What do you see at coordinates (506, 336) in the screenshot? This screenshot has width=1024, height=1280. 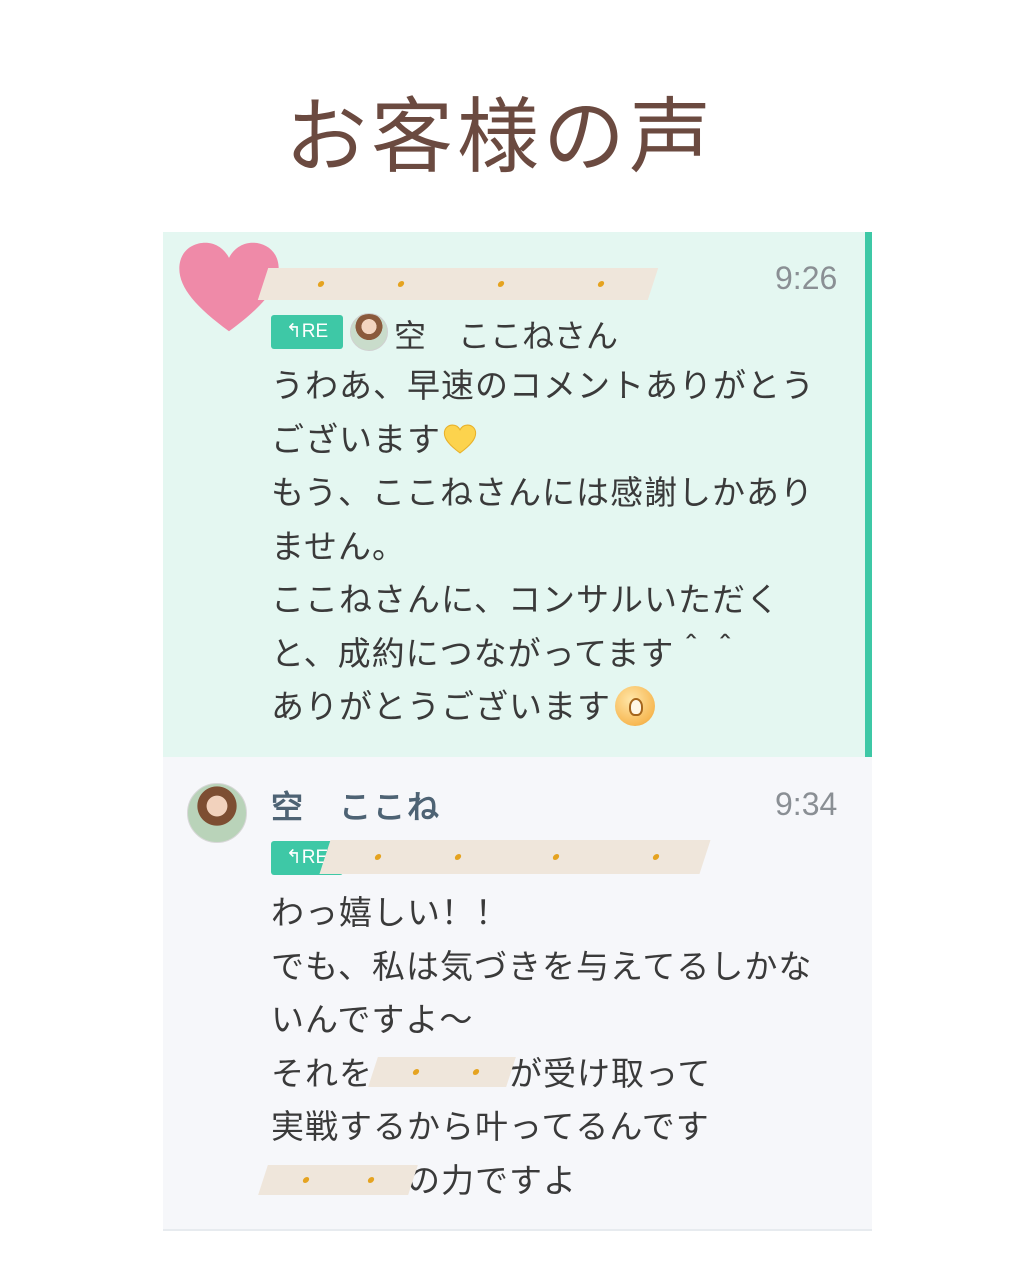 I see `reply-to-name: 空 ここねさん` at bounding box center [506, 336].